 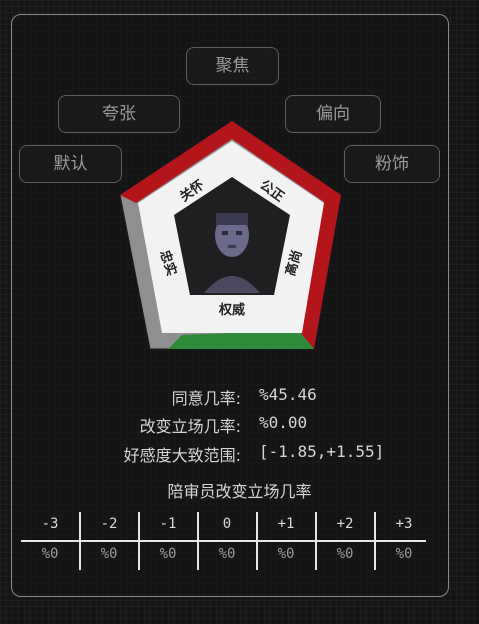 What do you see at coordinates (345, 524) in the screenshot?
I see `table-header-cell: +2` at bounding box center [345, 524].